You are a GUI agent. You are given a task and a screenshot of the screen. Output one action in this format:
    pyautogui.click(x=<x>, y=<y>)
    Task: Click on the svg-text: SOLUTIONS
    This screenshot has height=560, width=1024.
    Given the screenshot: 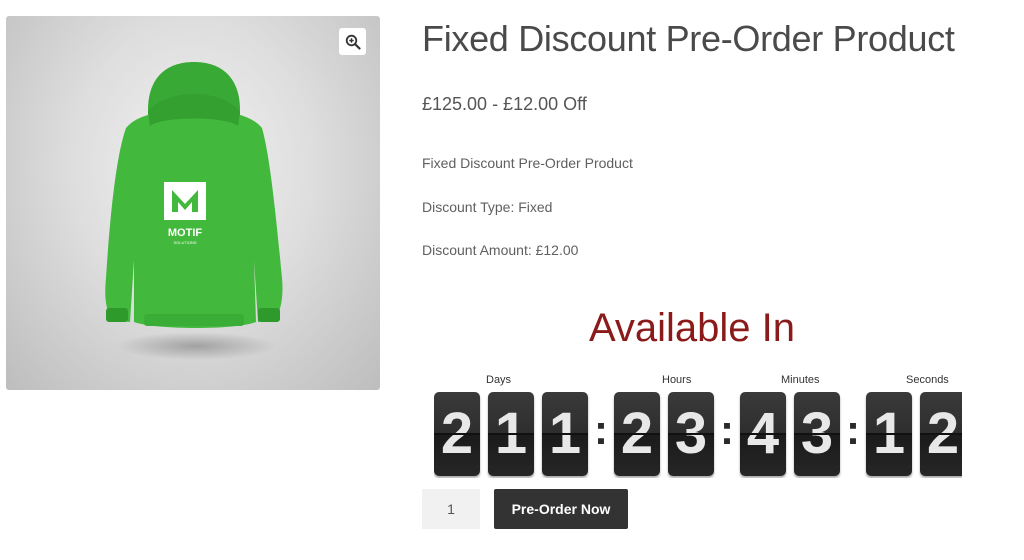 What is the action you would take?
    pyautogui.click(x=184, y=242)
    